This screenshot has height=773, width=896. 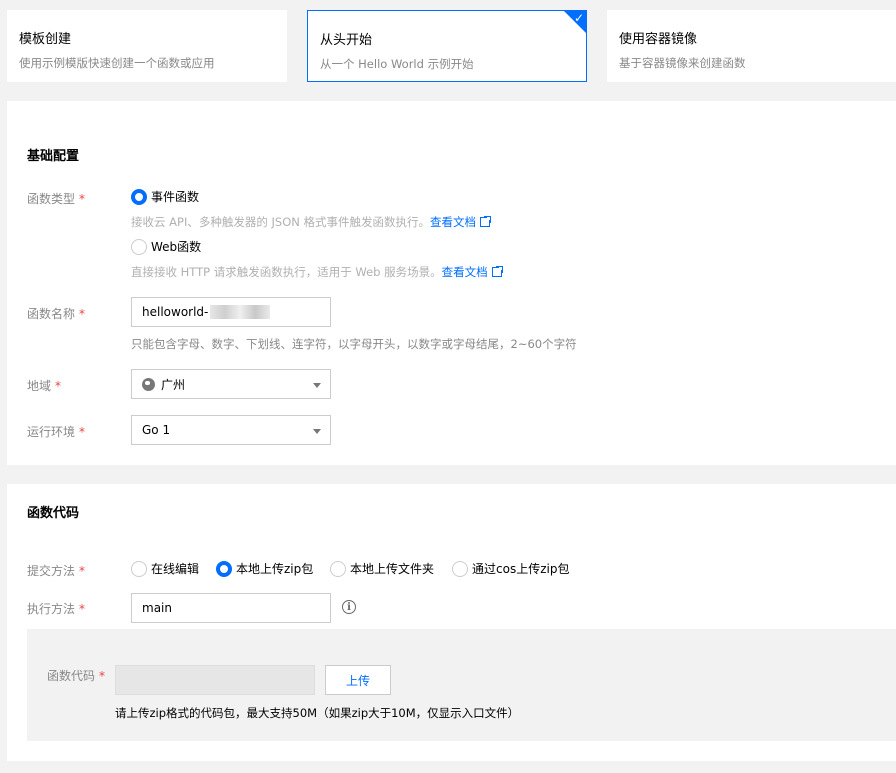 I want to click on upload-help: 请上传zip格式的代码包，最大支持50M（如果zip大于10M，仅显示入口文件）, so click(x=317, y=713).